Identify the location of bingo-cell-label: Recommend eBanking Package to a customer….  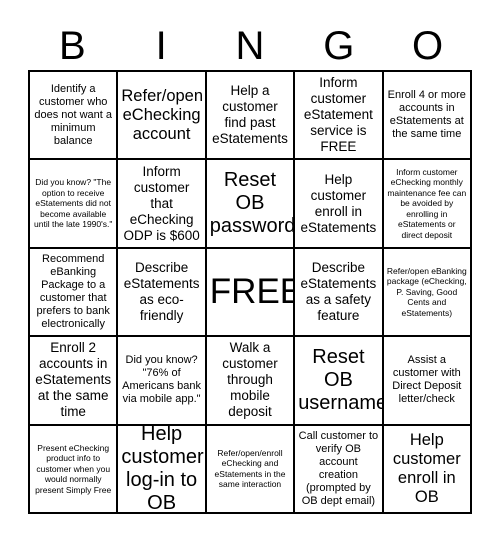
(73, 291).